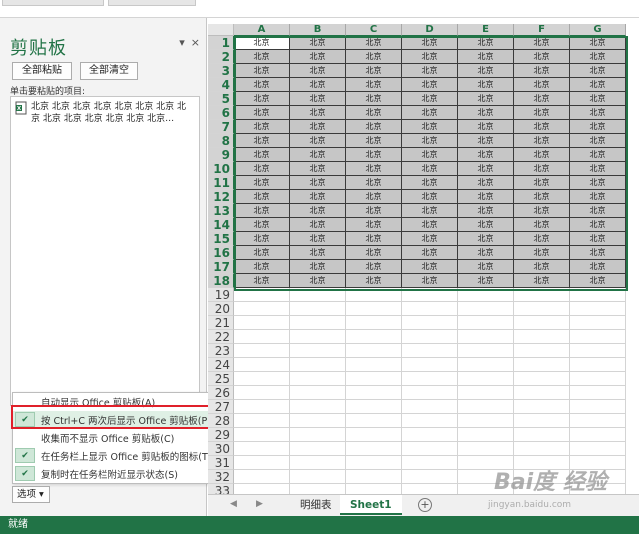  I want to click on row-header: 18, so click(221, 281).